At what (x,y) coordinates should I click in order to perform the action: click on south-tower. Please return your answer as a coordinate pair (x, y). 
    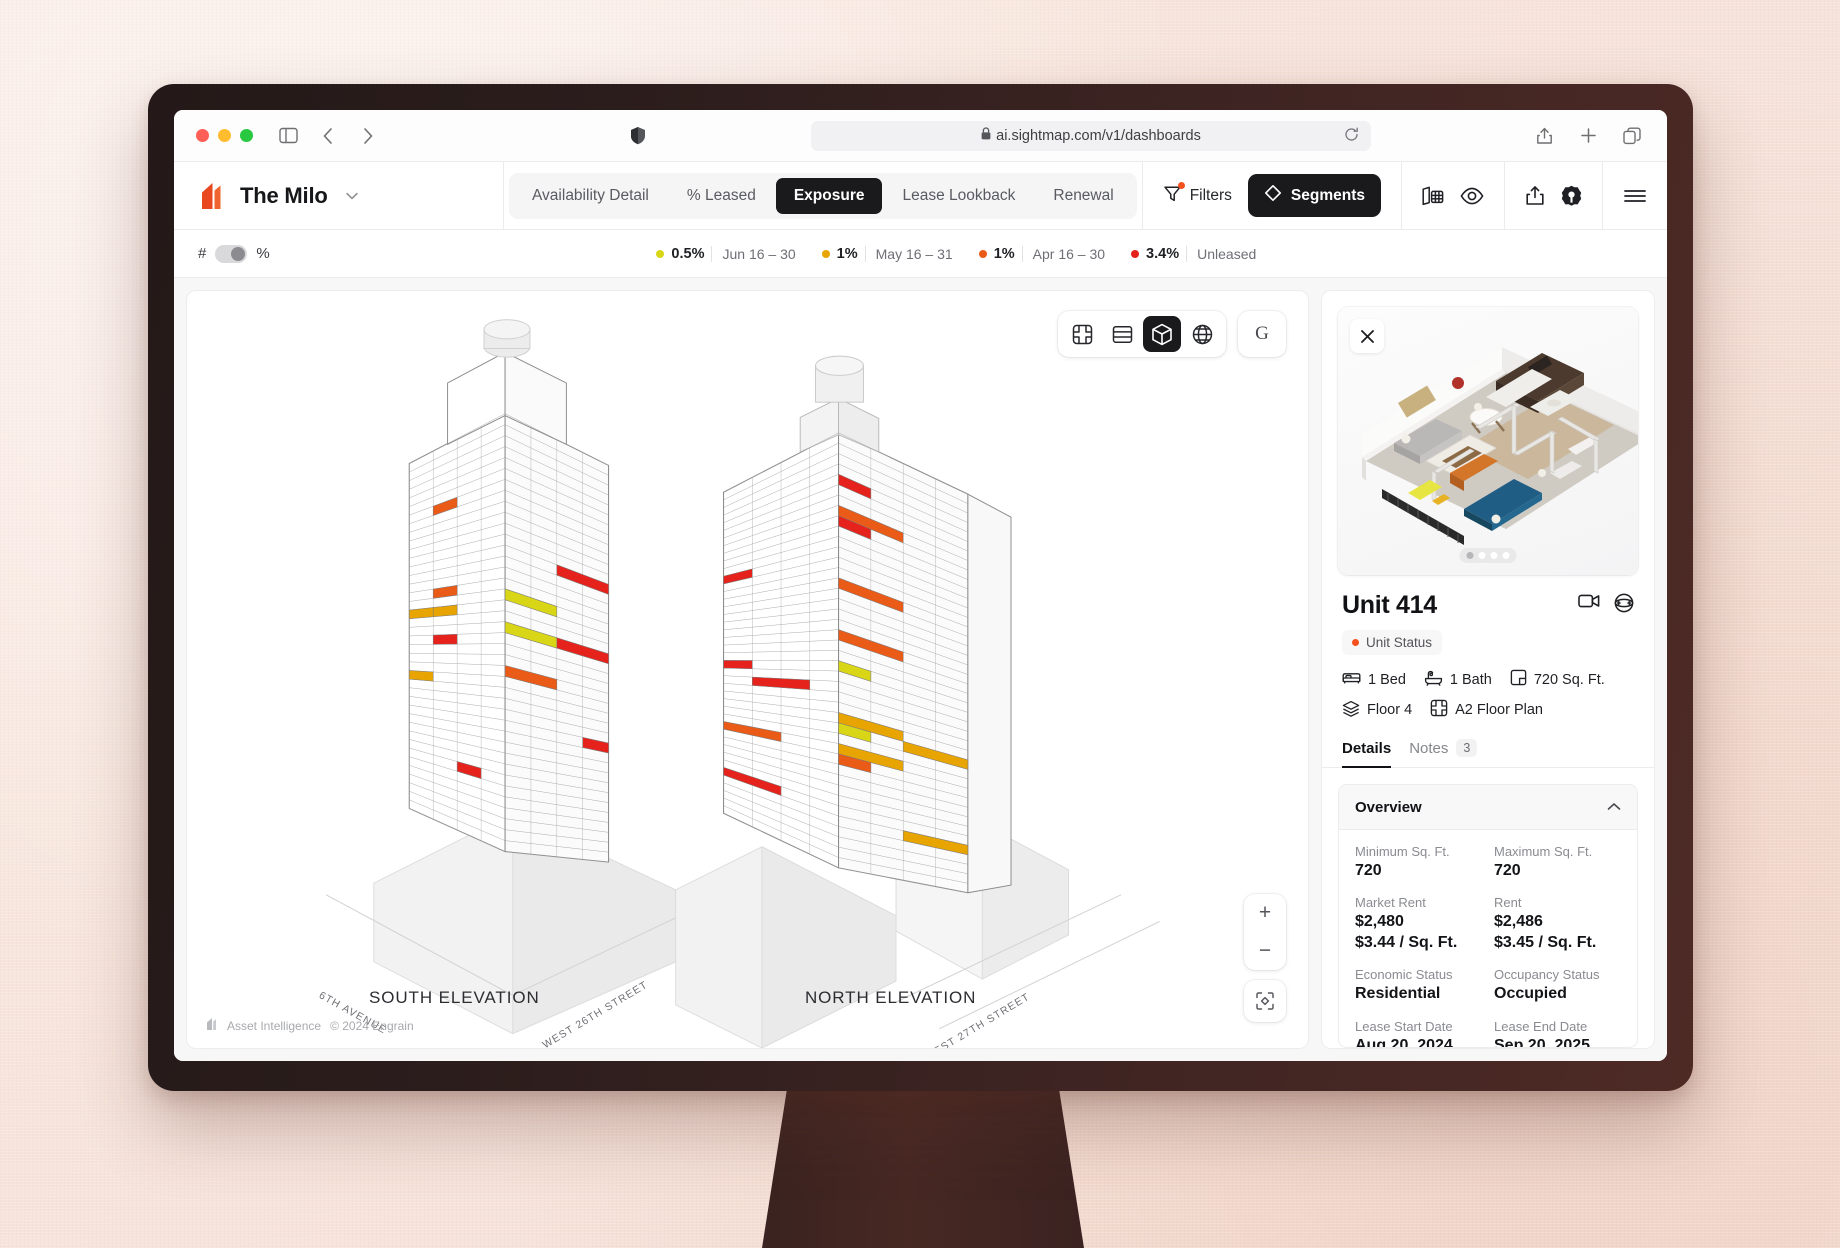
    Looking at the image, I should click on (527, 677).